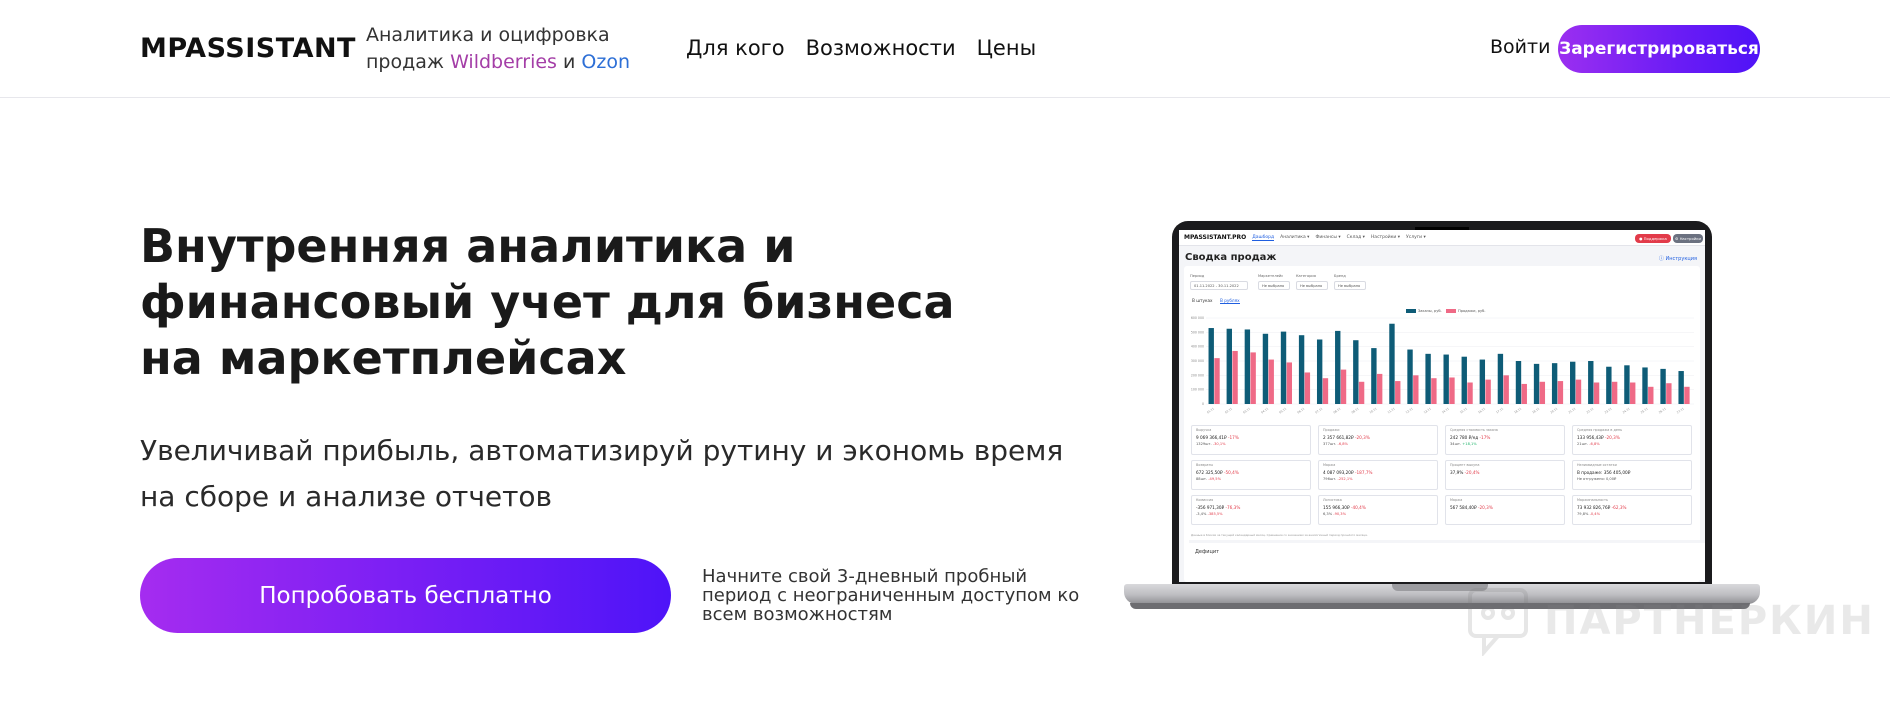 The height and width of the screenshot is (716, 1890). Describe the element at coordinates (735, 48) in the screenshot. I see `nav-for-whom: Для кого` at that location.